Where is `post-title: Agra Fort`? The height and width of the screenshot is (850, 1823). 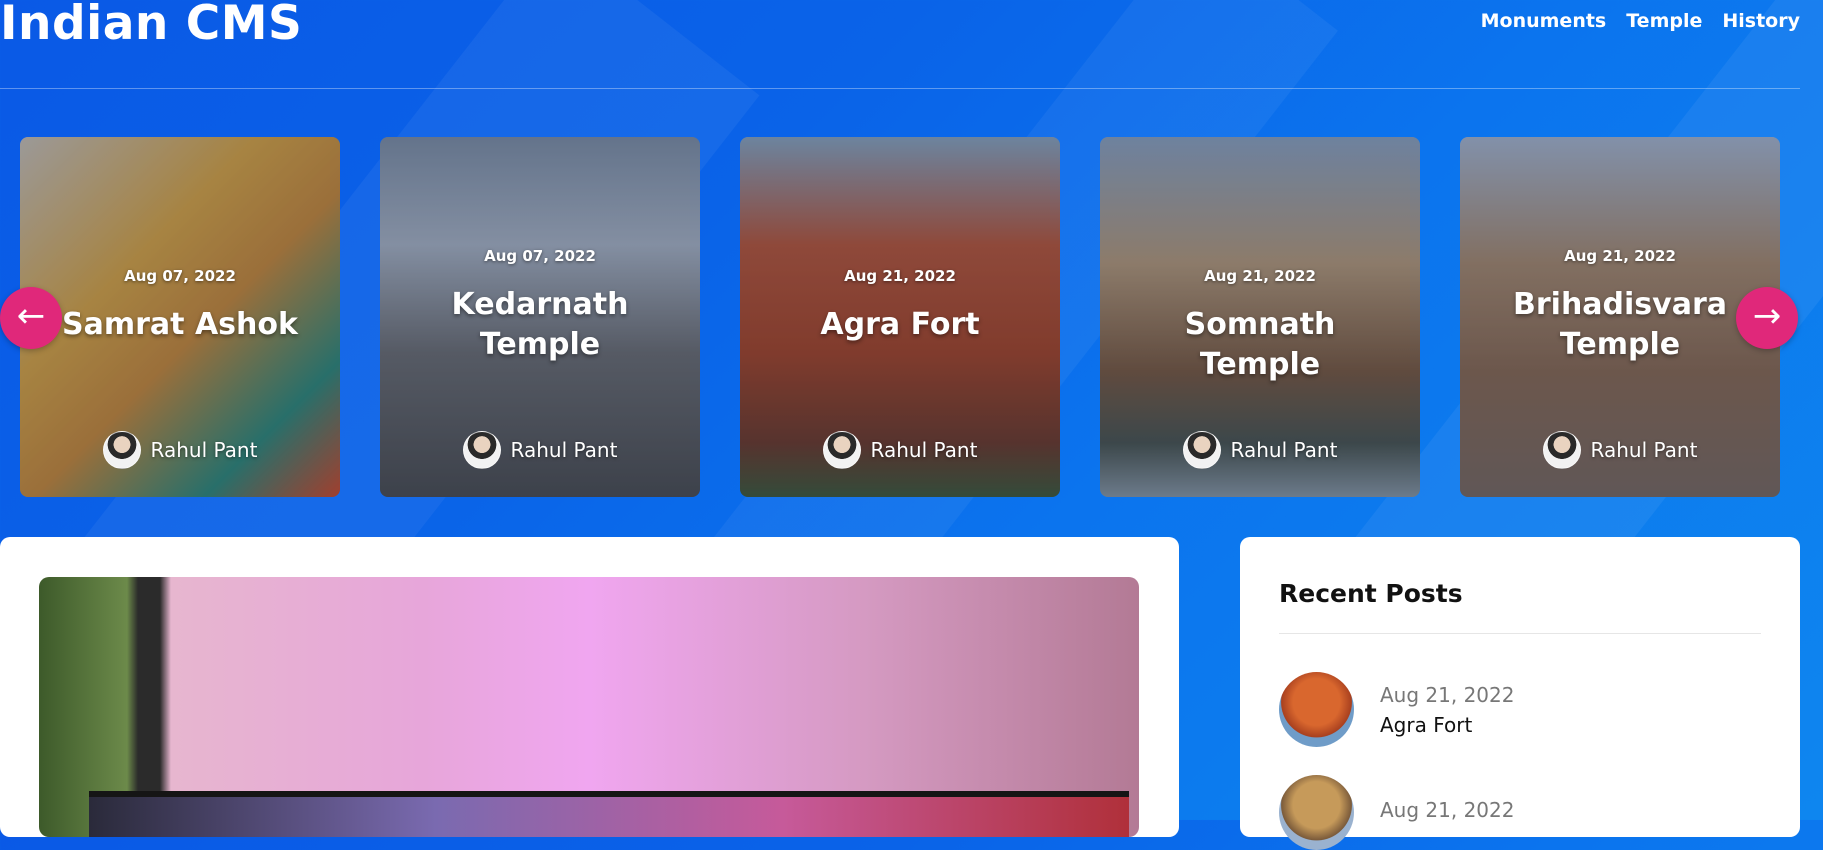
post-title: Agra Fort is located at coordinates (1447, 725).